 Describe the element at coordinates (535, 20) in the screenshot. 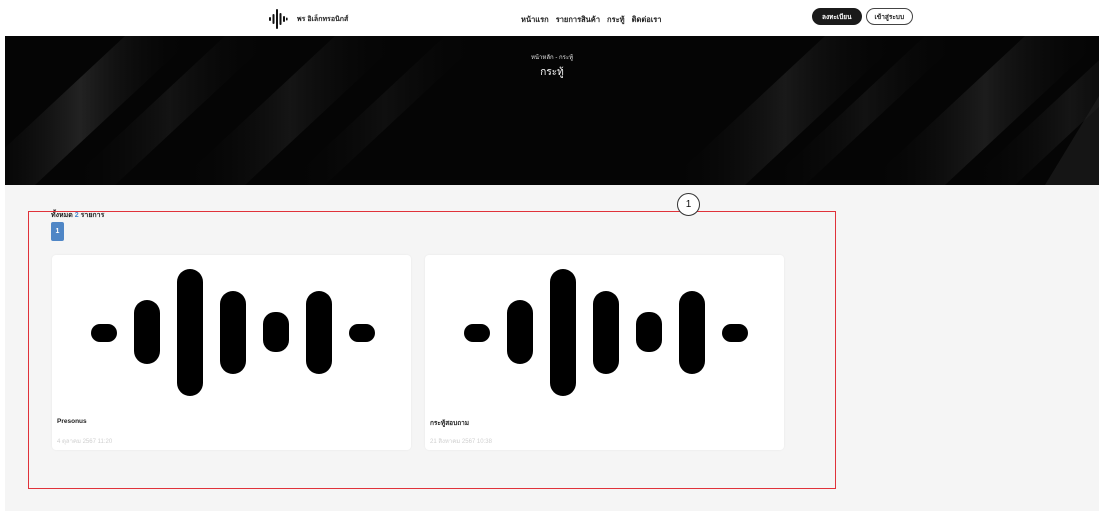

I see `nav-home: หน้าแรก` at that location.